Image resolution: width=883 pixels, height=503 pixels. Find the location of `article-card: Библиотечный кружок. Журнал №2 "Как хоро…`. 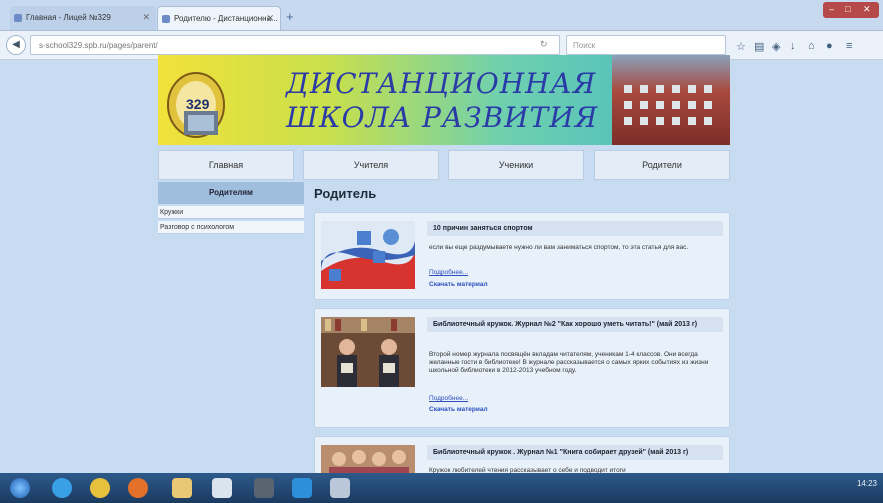

article-card: Библиотечный кружок. Журнал №2 "Как хоро… is located at coordinates (522, 368).